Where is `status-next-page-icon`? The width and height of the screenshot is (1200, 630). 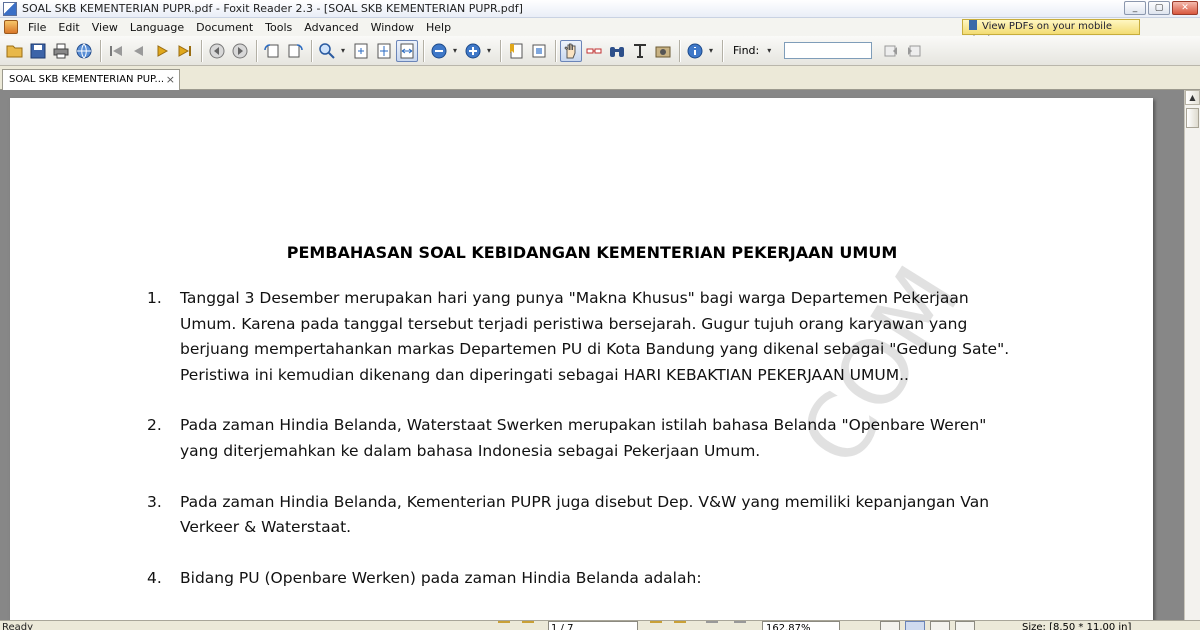
status-next-page-icon is located at coordinates (656, 625).